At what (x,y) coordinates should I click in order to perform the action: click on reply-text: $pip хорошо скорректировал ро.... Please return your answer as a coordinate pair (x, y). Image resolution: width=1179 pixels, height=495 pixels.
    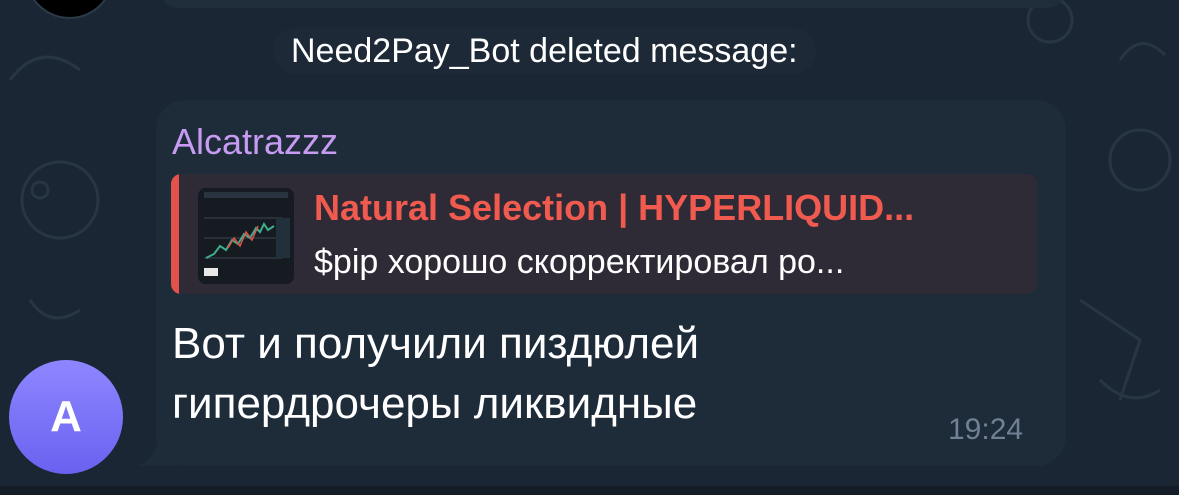
    Looking at the image, I should click on (579, 262).